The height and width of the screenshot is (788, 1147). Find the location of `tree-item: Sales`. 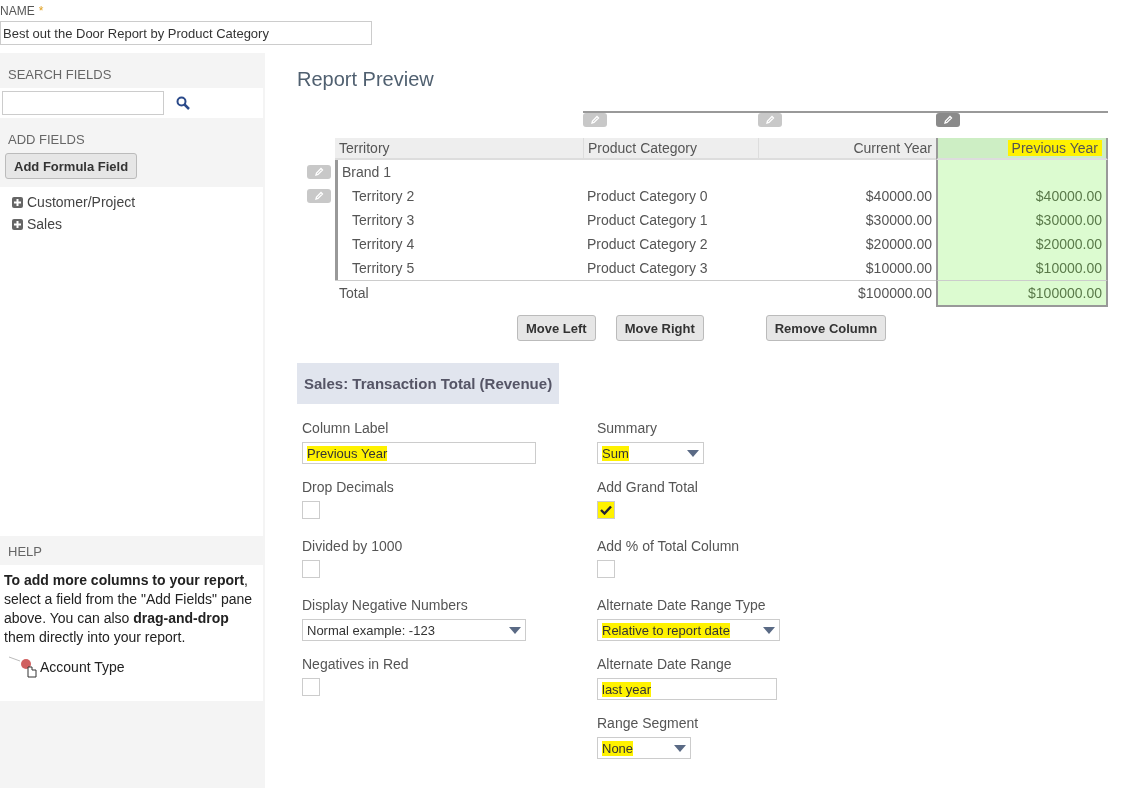

tree-item: Sales is located at coordinates (131, 224).